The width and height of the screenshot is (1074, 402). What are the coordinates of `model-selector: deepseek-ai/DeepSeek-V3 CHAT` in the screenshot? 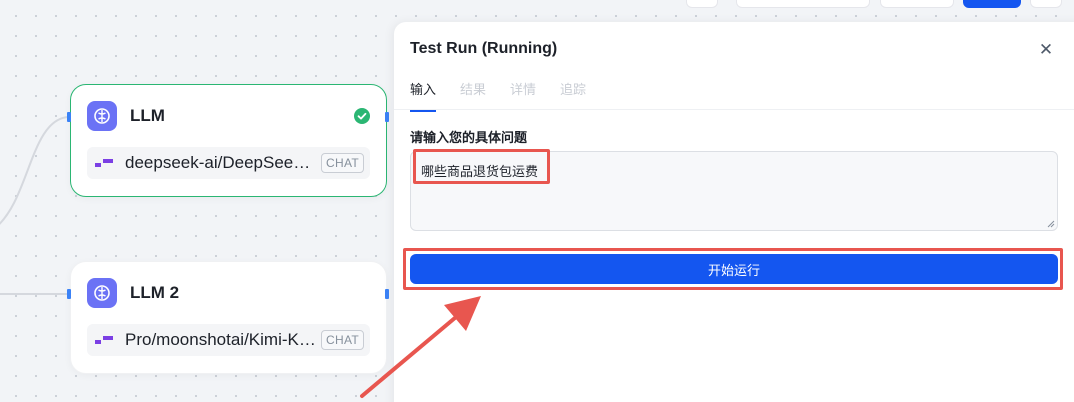 It's located at (228, 163).